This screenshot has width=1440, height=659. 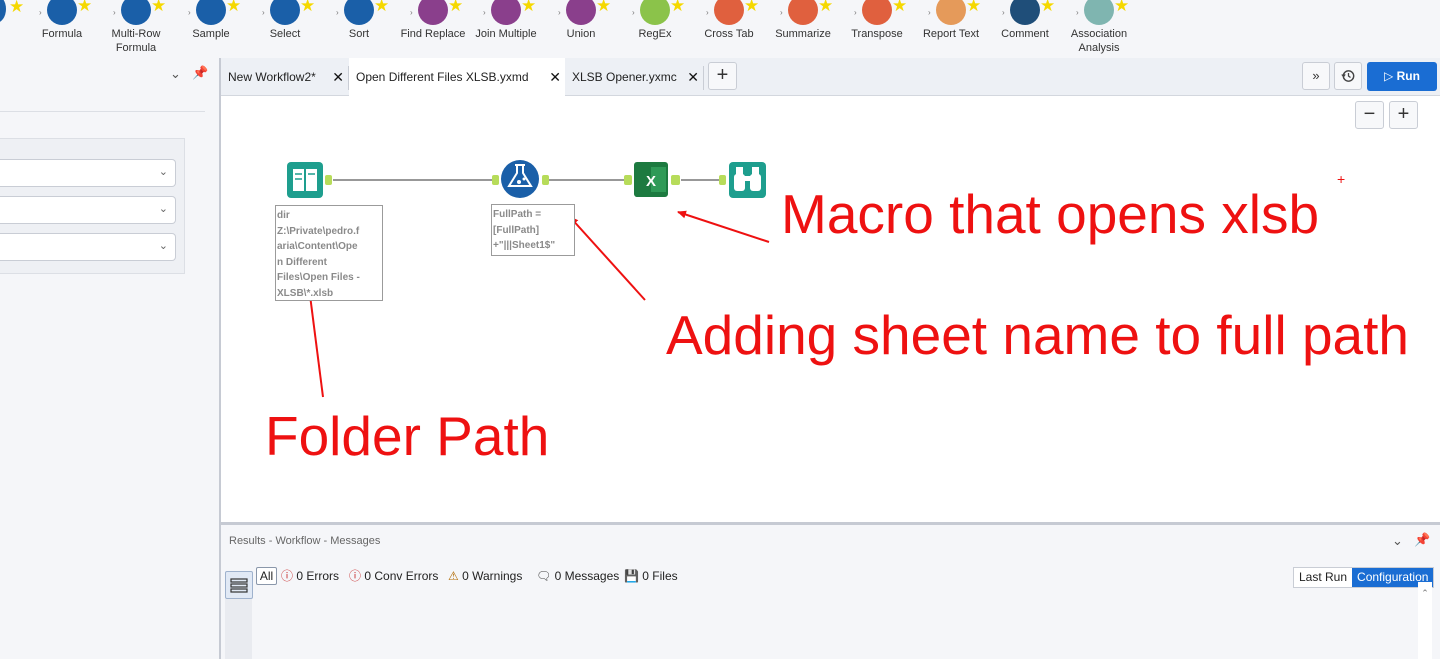 I want to click on sample-tubes-icon, so click(x=211, y=12).